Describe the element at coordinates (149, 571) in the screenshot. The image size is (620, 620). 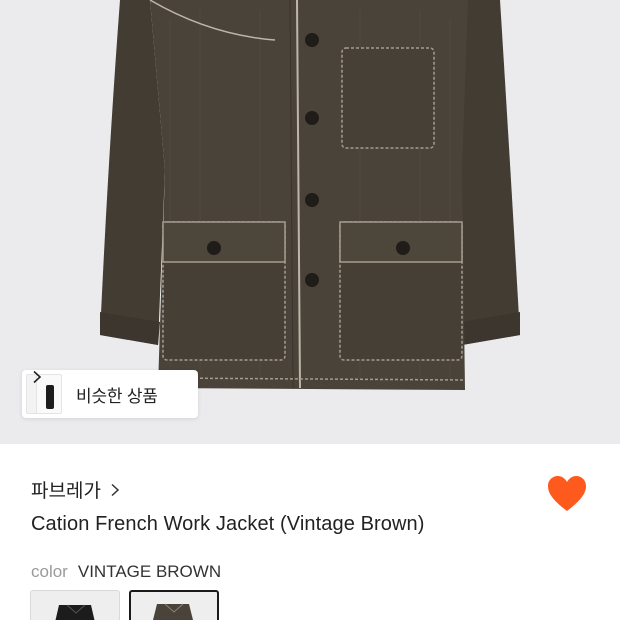
I see `color-value: VINTAGE BROWN` at that location.